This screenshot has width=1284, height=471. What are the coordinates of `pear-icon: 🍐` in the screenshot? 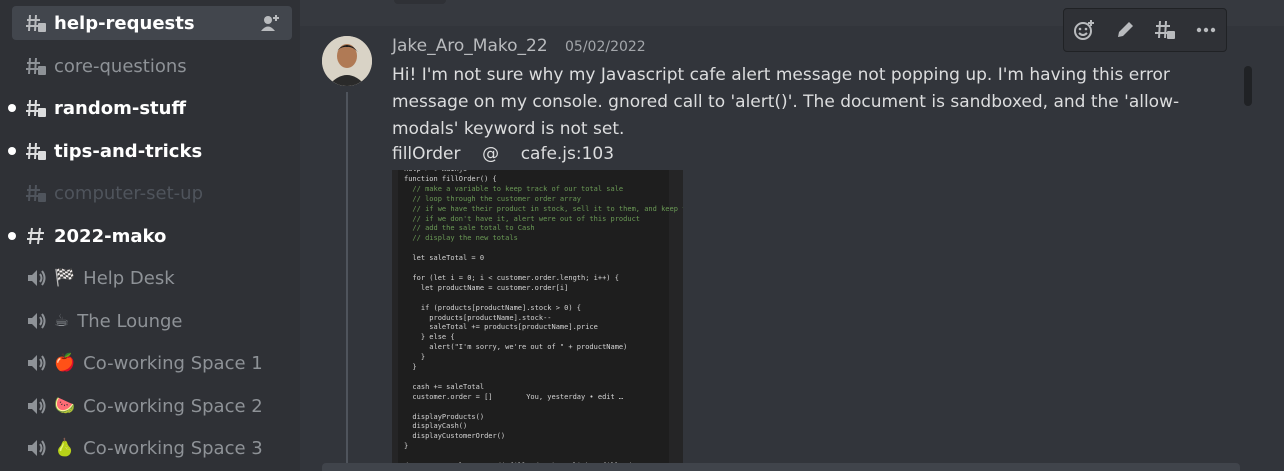 It's located at (65, 448).